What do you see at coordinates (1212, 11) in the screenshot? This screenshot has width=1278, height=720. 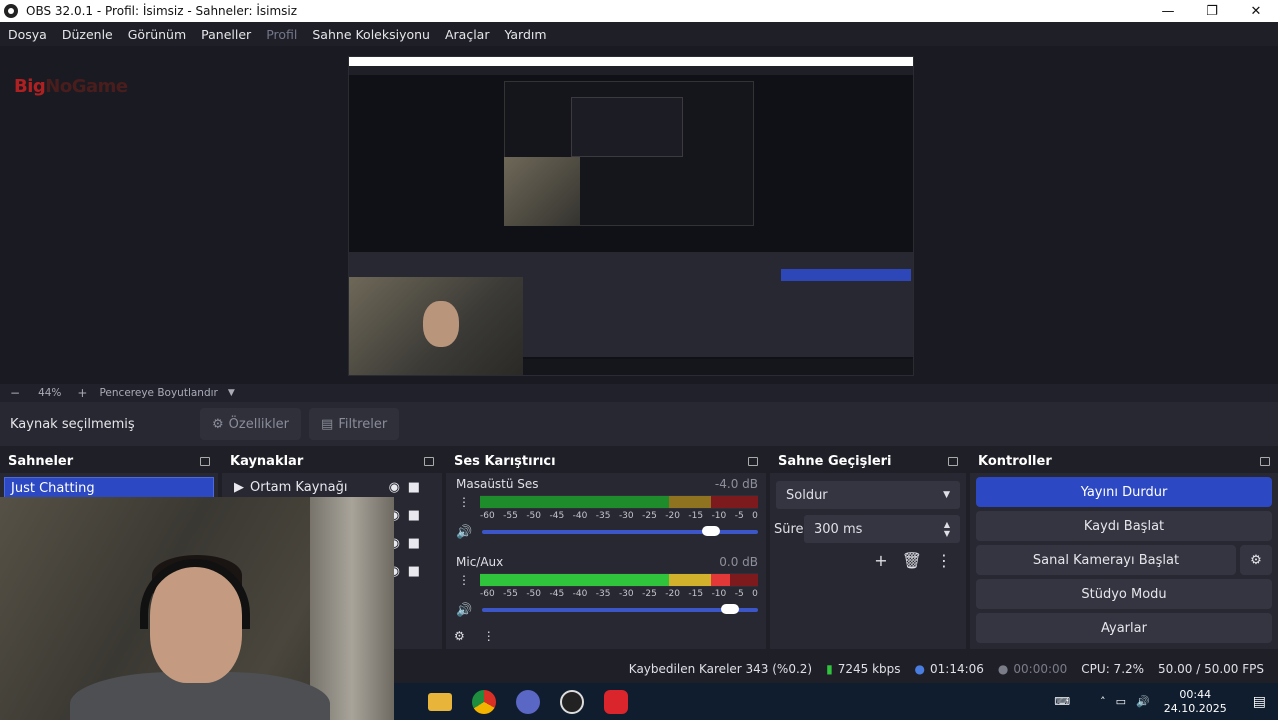 I see `maximize-button: ❐` at bounding box center [1212, 11].